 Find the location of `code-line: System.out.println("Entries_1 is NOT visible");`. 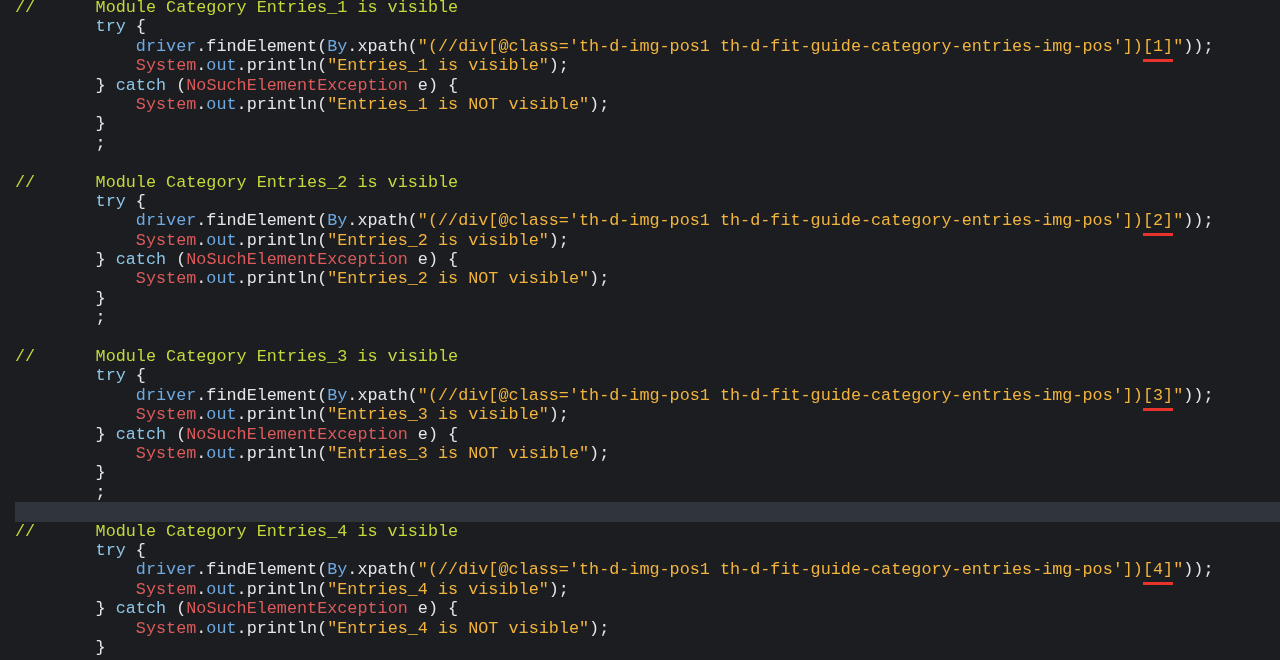

code-line: System.out.println("Entries_1 is NOT visible"); is located at coordinates (372, 104).